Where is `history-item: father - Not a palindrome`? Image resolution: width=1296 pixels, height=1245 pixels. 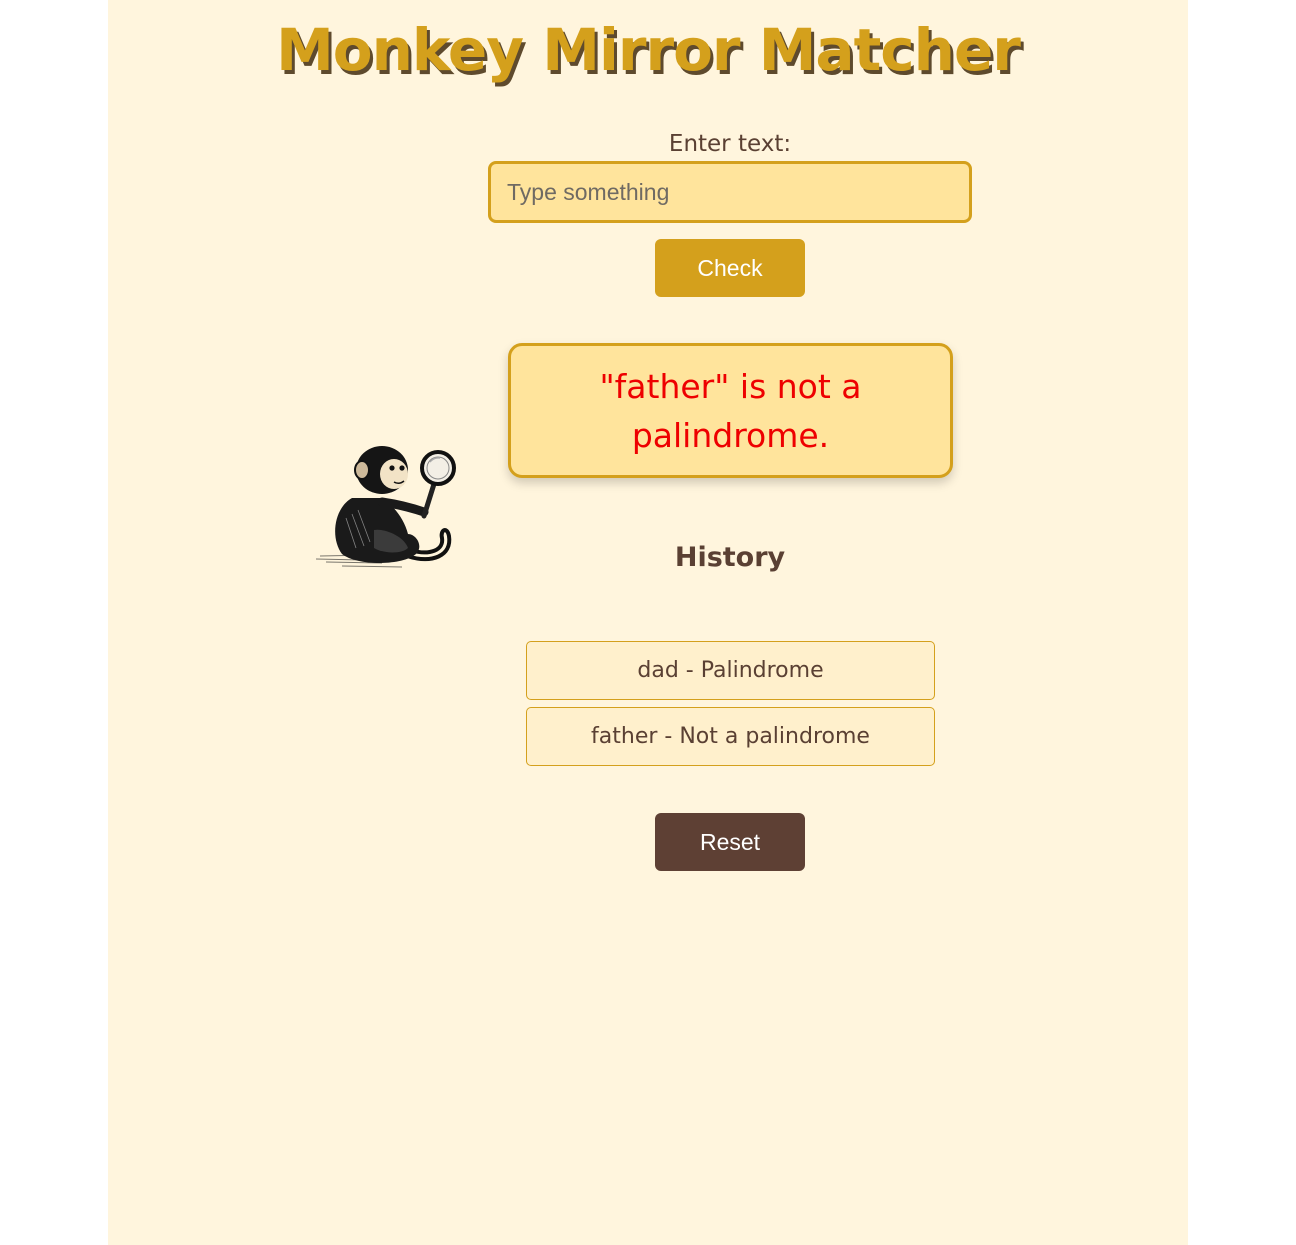 history-item: father - Not a palindrome is located at coordinates (730, 736).